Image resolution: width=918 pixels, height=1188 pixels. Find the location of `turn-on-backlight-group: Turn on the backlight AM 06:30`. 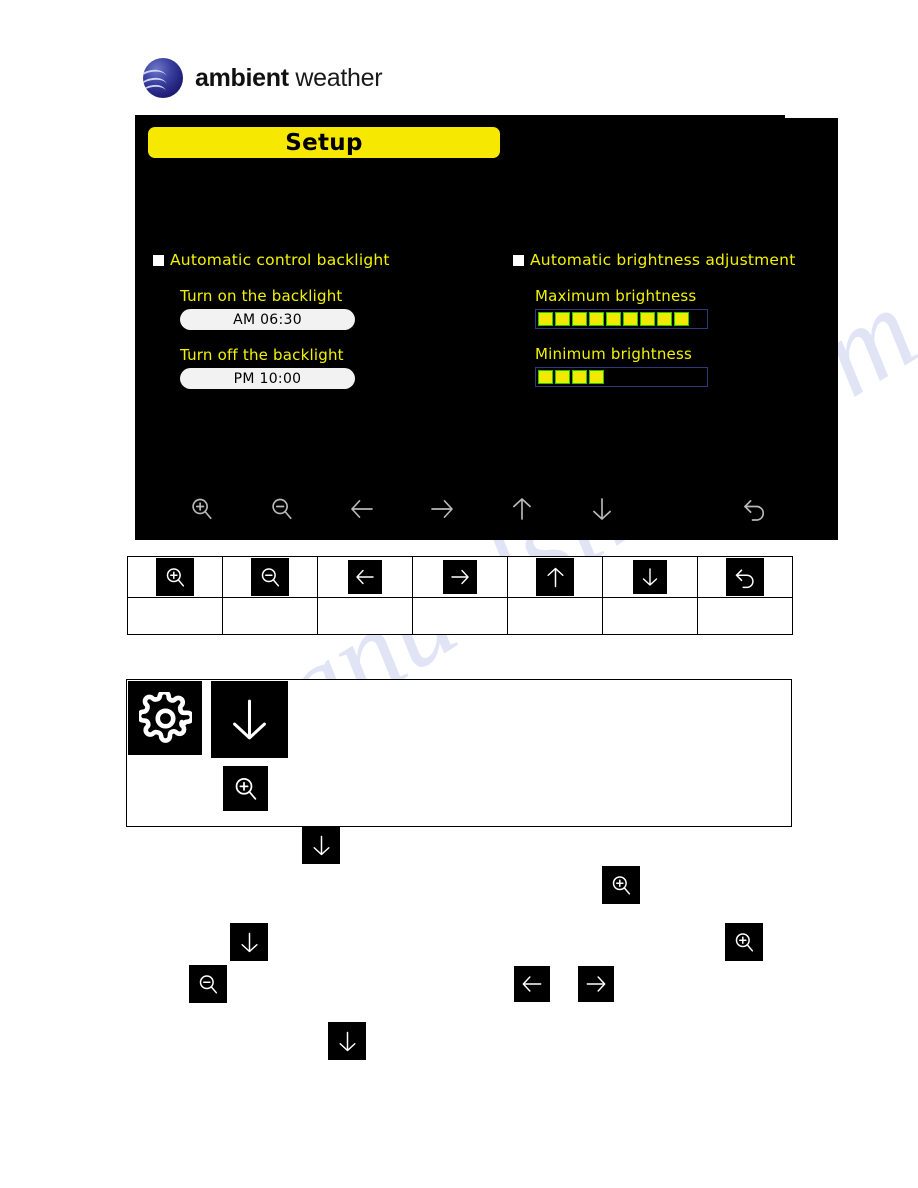

turn-on-backlight-group: Turn on the backlight AM 06:30 is located at coordinates (331, 308).